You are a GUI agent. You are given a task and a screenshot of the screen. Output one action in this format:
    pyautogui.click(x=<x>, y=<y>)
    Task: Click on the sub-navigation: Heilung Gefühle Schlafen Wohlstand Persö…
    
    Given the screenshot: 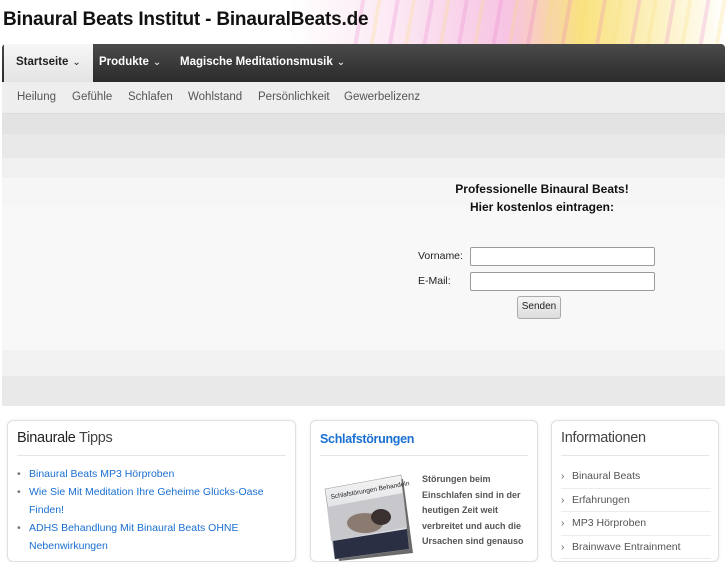 What is the action you would take?
    pyautogui.click(x=363, y=98)
    